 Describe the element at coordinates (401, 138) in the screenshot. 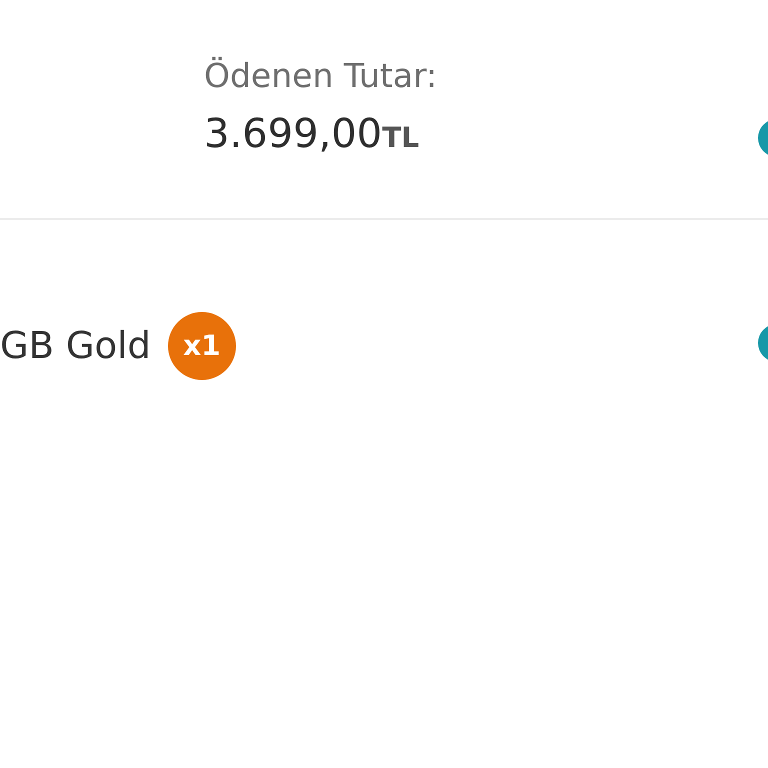

I see `currency-label: TL` at that location.